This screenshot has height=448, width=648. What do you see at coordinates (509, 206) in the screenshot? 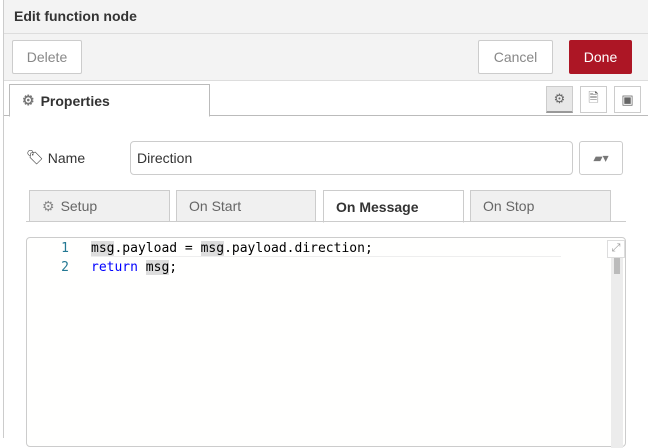
I see `tab-label: On Stop` at bounding box center [509, 206].